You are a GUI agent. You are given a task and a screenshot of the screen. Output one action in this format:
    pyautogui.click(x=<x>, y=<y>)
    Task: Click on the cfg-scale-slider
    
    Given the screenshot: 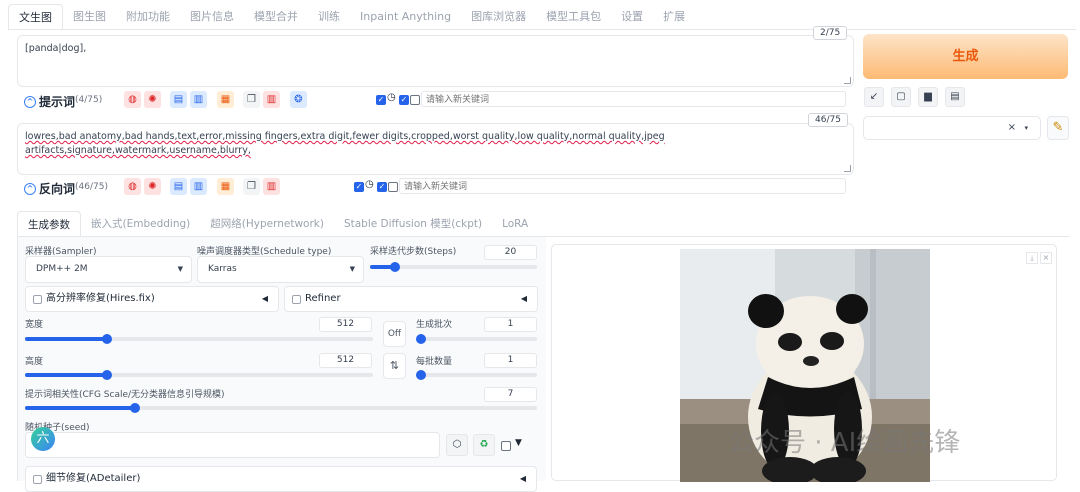 What is the action you would take?
    pyautogui.click(x=281, y=408)
    